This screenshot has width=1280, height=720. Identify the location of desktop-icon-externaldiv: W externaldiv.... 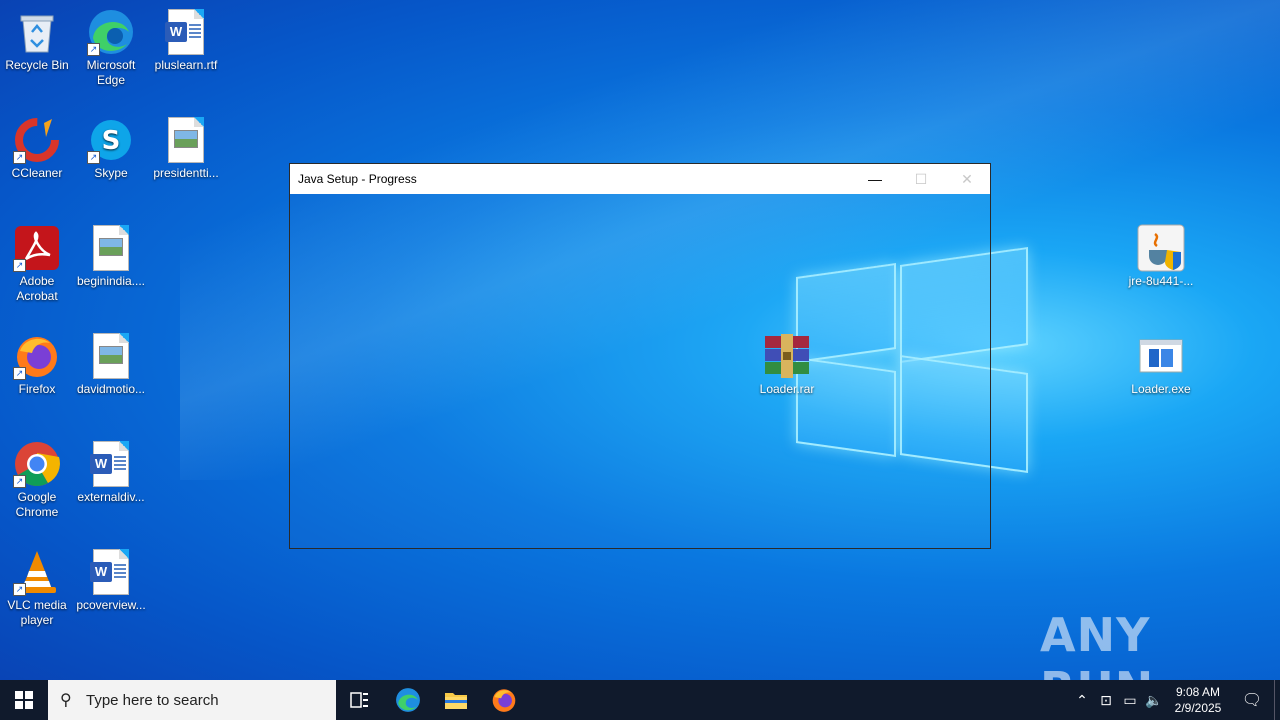
(111, 472).